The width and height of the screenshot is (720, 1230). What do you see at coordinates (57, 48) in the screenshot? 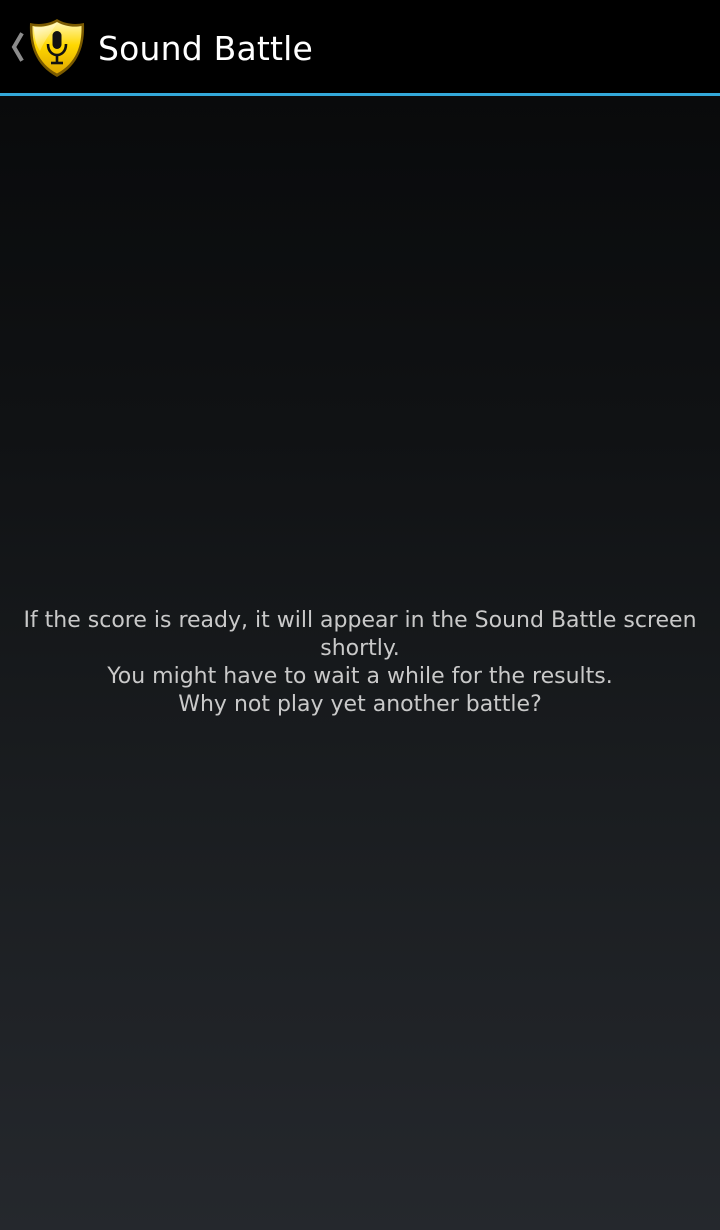
I see `microphone-shield-icon` at bounding box center [57, 48].